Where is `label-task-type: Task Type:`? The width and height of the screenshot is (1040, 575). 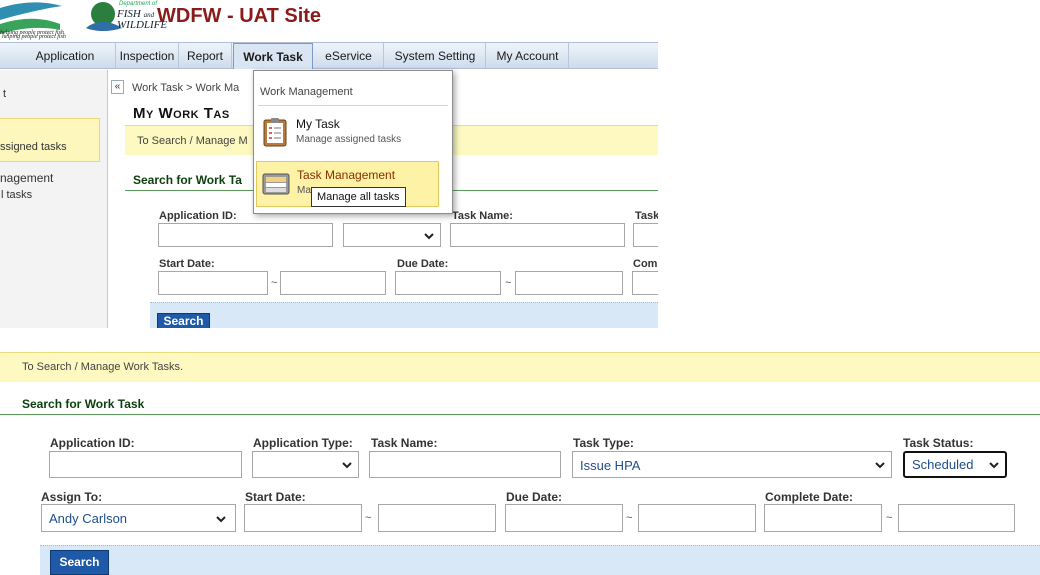 label-task-type: Task Type: is located at coordinates (603, 443).